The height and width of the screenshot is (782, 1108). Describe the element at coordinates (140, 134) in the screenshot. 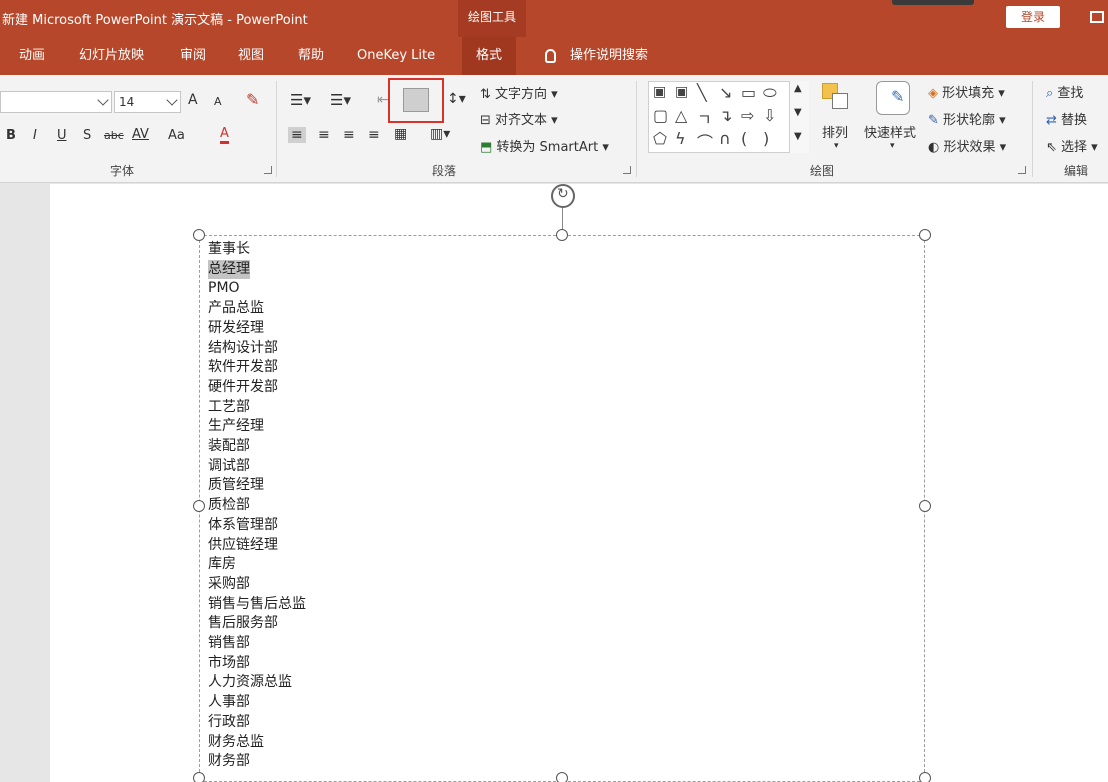

I see `character-spacing-button: AV` at that location.